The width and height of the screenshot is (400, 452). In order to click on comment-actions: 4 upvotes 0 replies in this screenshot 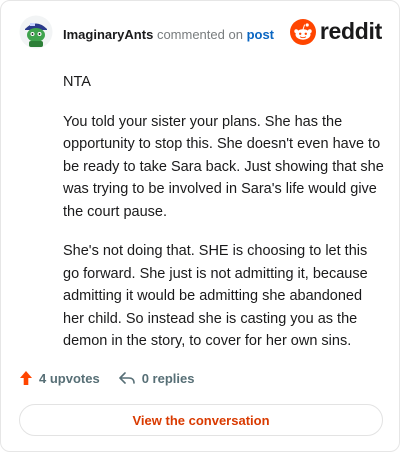, I will do `click(106, 378)`.